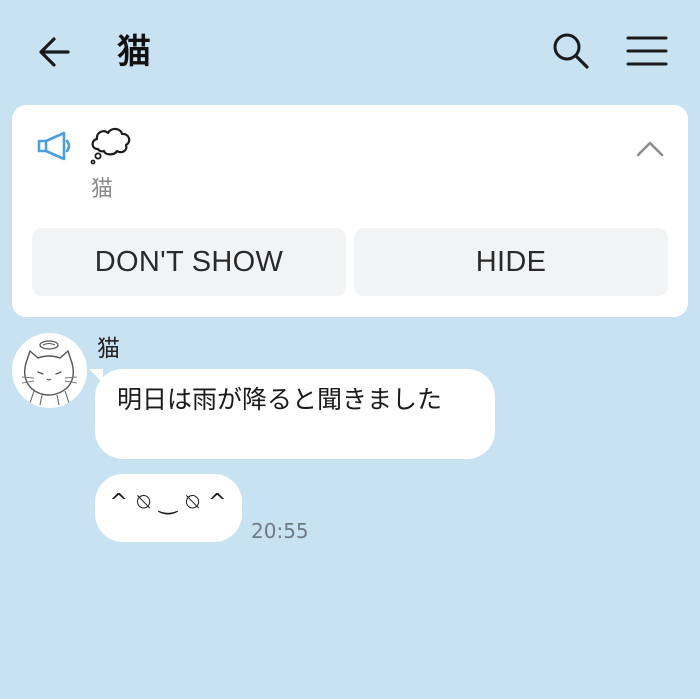 The height and width of the screenshot is (699, 700). I want to click on back-button, so click(56, 52).